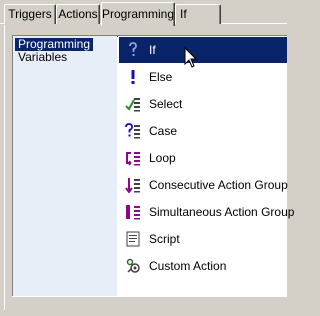 The height and width of the screenshot is (316, 320). I want to click on action-item-case: Case, so click(203, 131).